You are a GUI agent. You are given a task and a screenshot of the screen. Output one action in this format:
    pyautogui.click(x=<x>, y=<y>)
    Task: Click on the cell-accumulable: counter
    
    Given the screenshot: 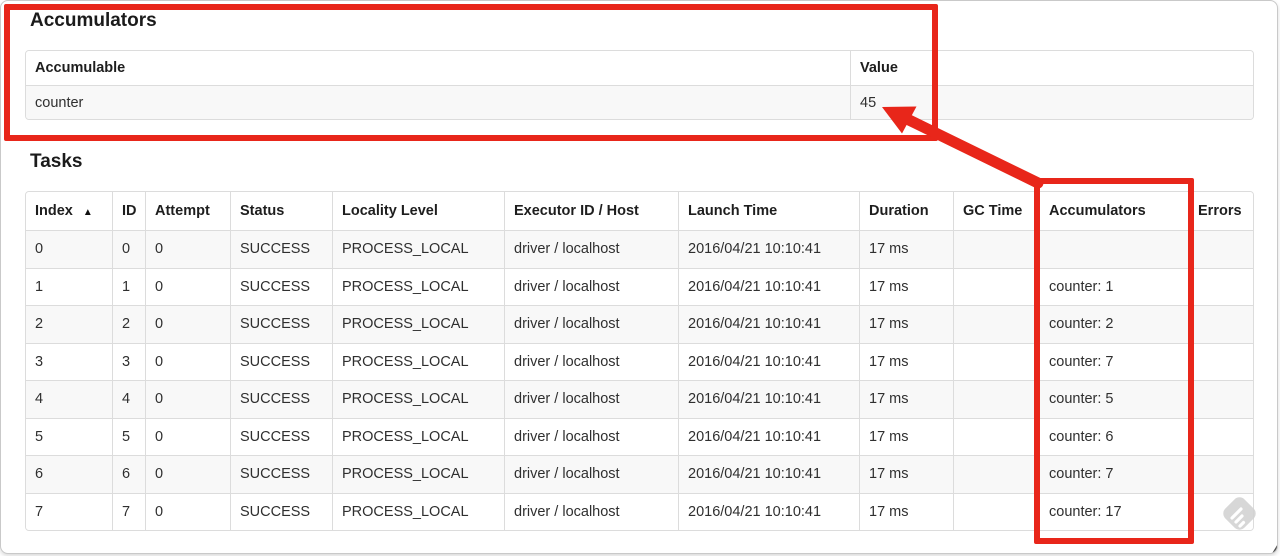 What is the action you would take?
    pyautogui.click(x=438, y=102)
    